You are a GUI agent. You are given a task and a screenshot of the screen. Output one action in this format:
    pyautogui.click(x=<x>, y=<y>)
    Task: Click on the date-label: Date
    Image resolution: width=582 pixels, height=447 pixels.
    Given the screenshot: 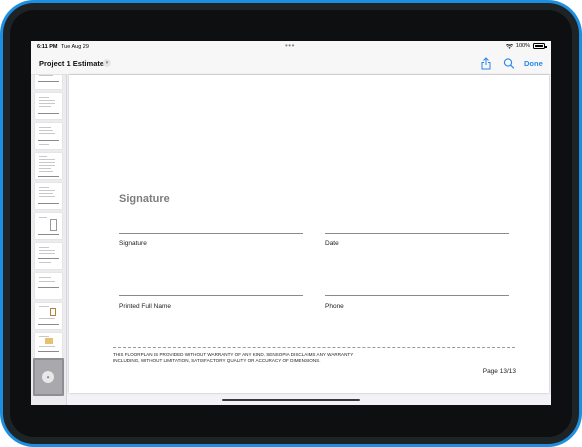 What is the action you would take?
    pyautogui.click(x=332, y=243)
    